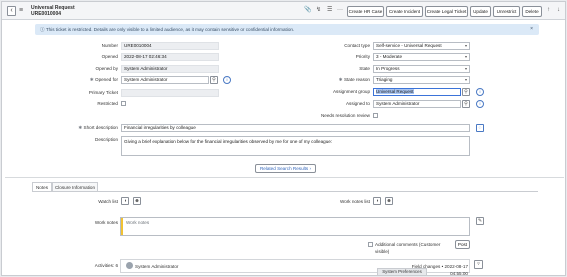 Image resolution: width=567 pixels, height=277 pixels. I want to click on contact-type-label: Contact type, so click(357, 45).